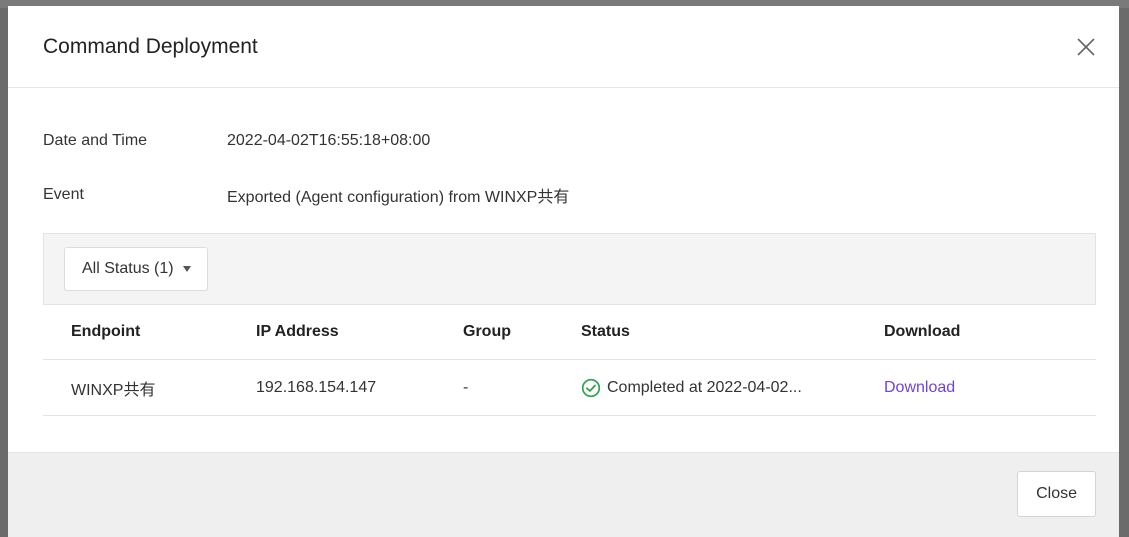 The height and width of the screenshot is (537, 1129). Describe the element at coordinates (1056, 494) in the screenshot. I see `close-button: Close` at that location.